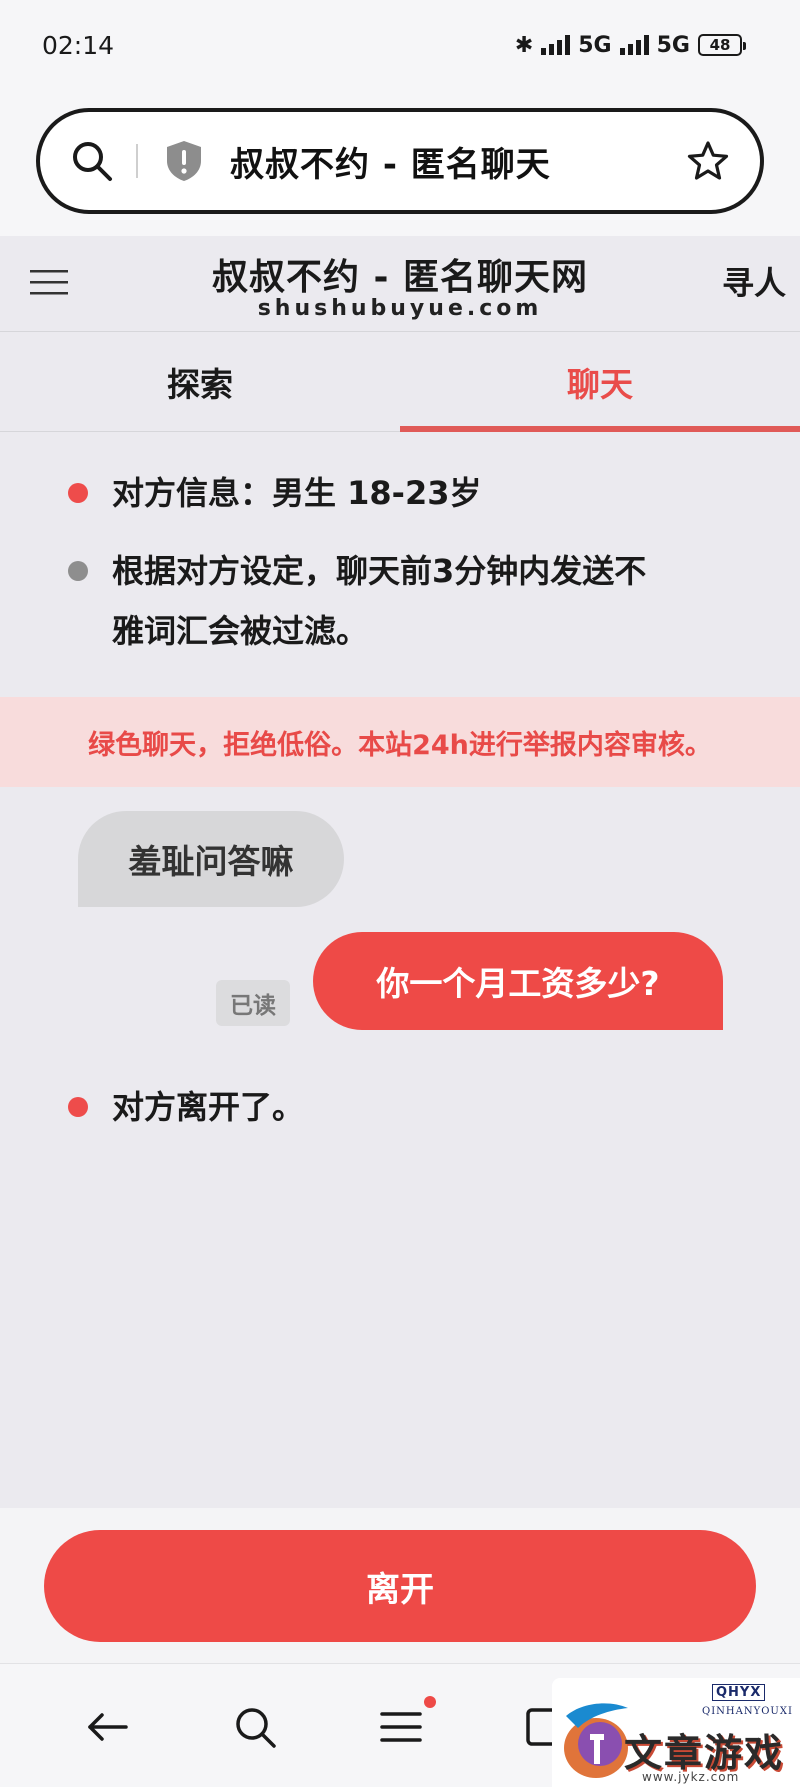 This screenshot has height=1787, width=800. I want to click on signal-icon, so click(556, 45).